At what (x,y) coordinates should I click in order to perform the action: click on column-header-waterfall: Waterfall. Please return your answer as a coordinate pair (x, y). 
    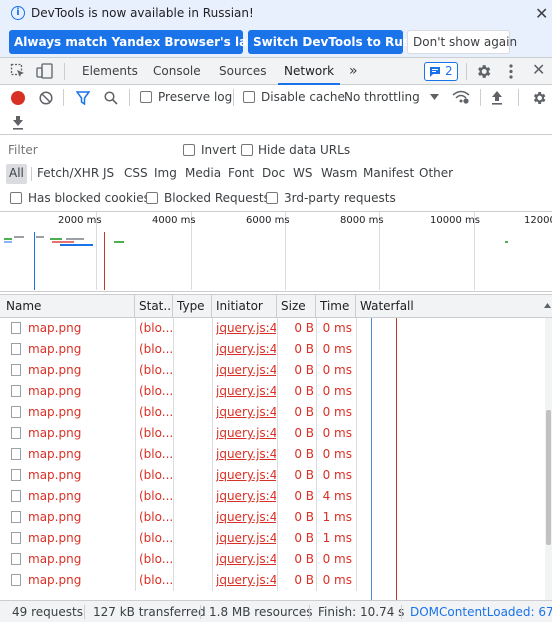
    Looking at the image, I should click on (450, 306).